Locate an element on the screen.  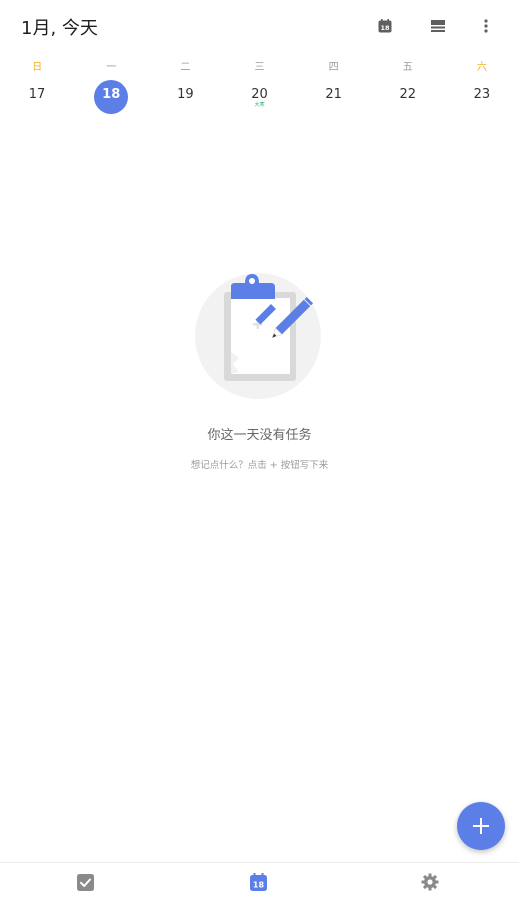
weekday-sat: 六 is located at coordinates (481, 67).